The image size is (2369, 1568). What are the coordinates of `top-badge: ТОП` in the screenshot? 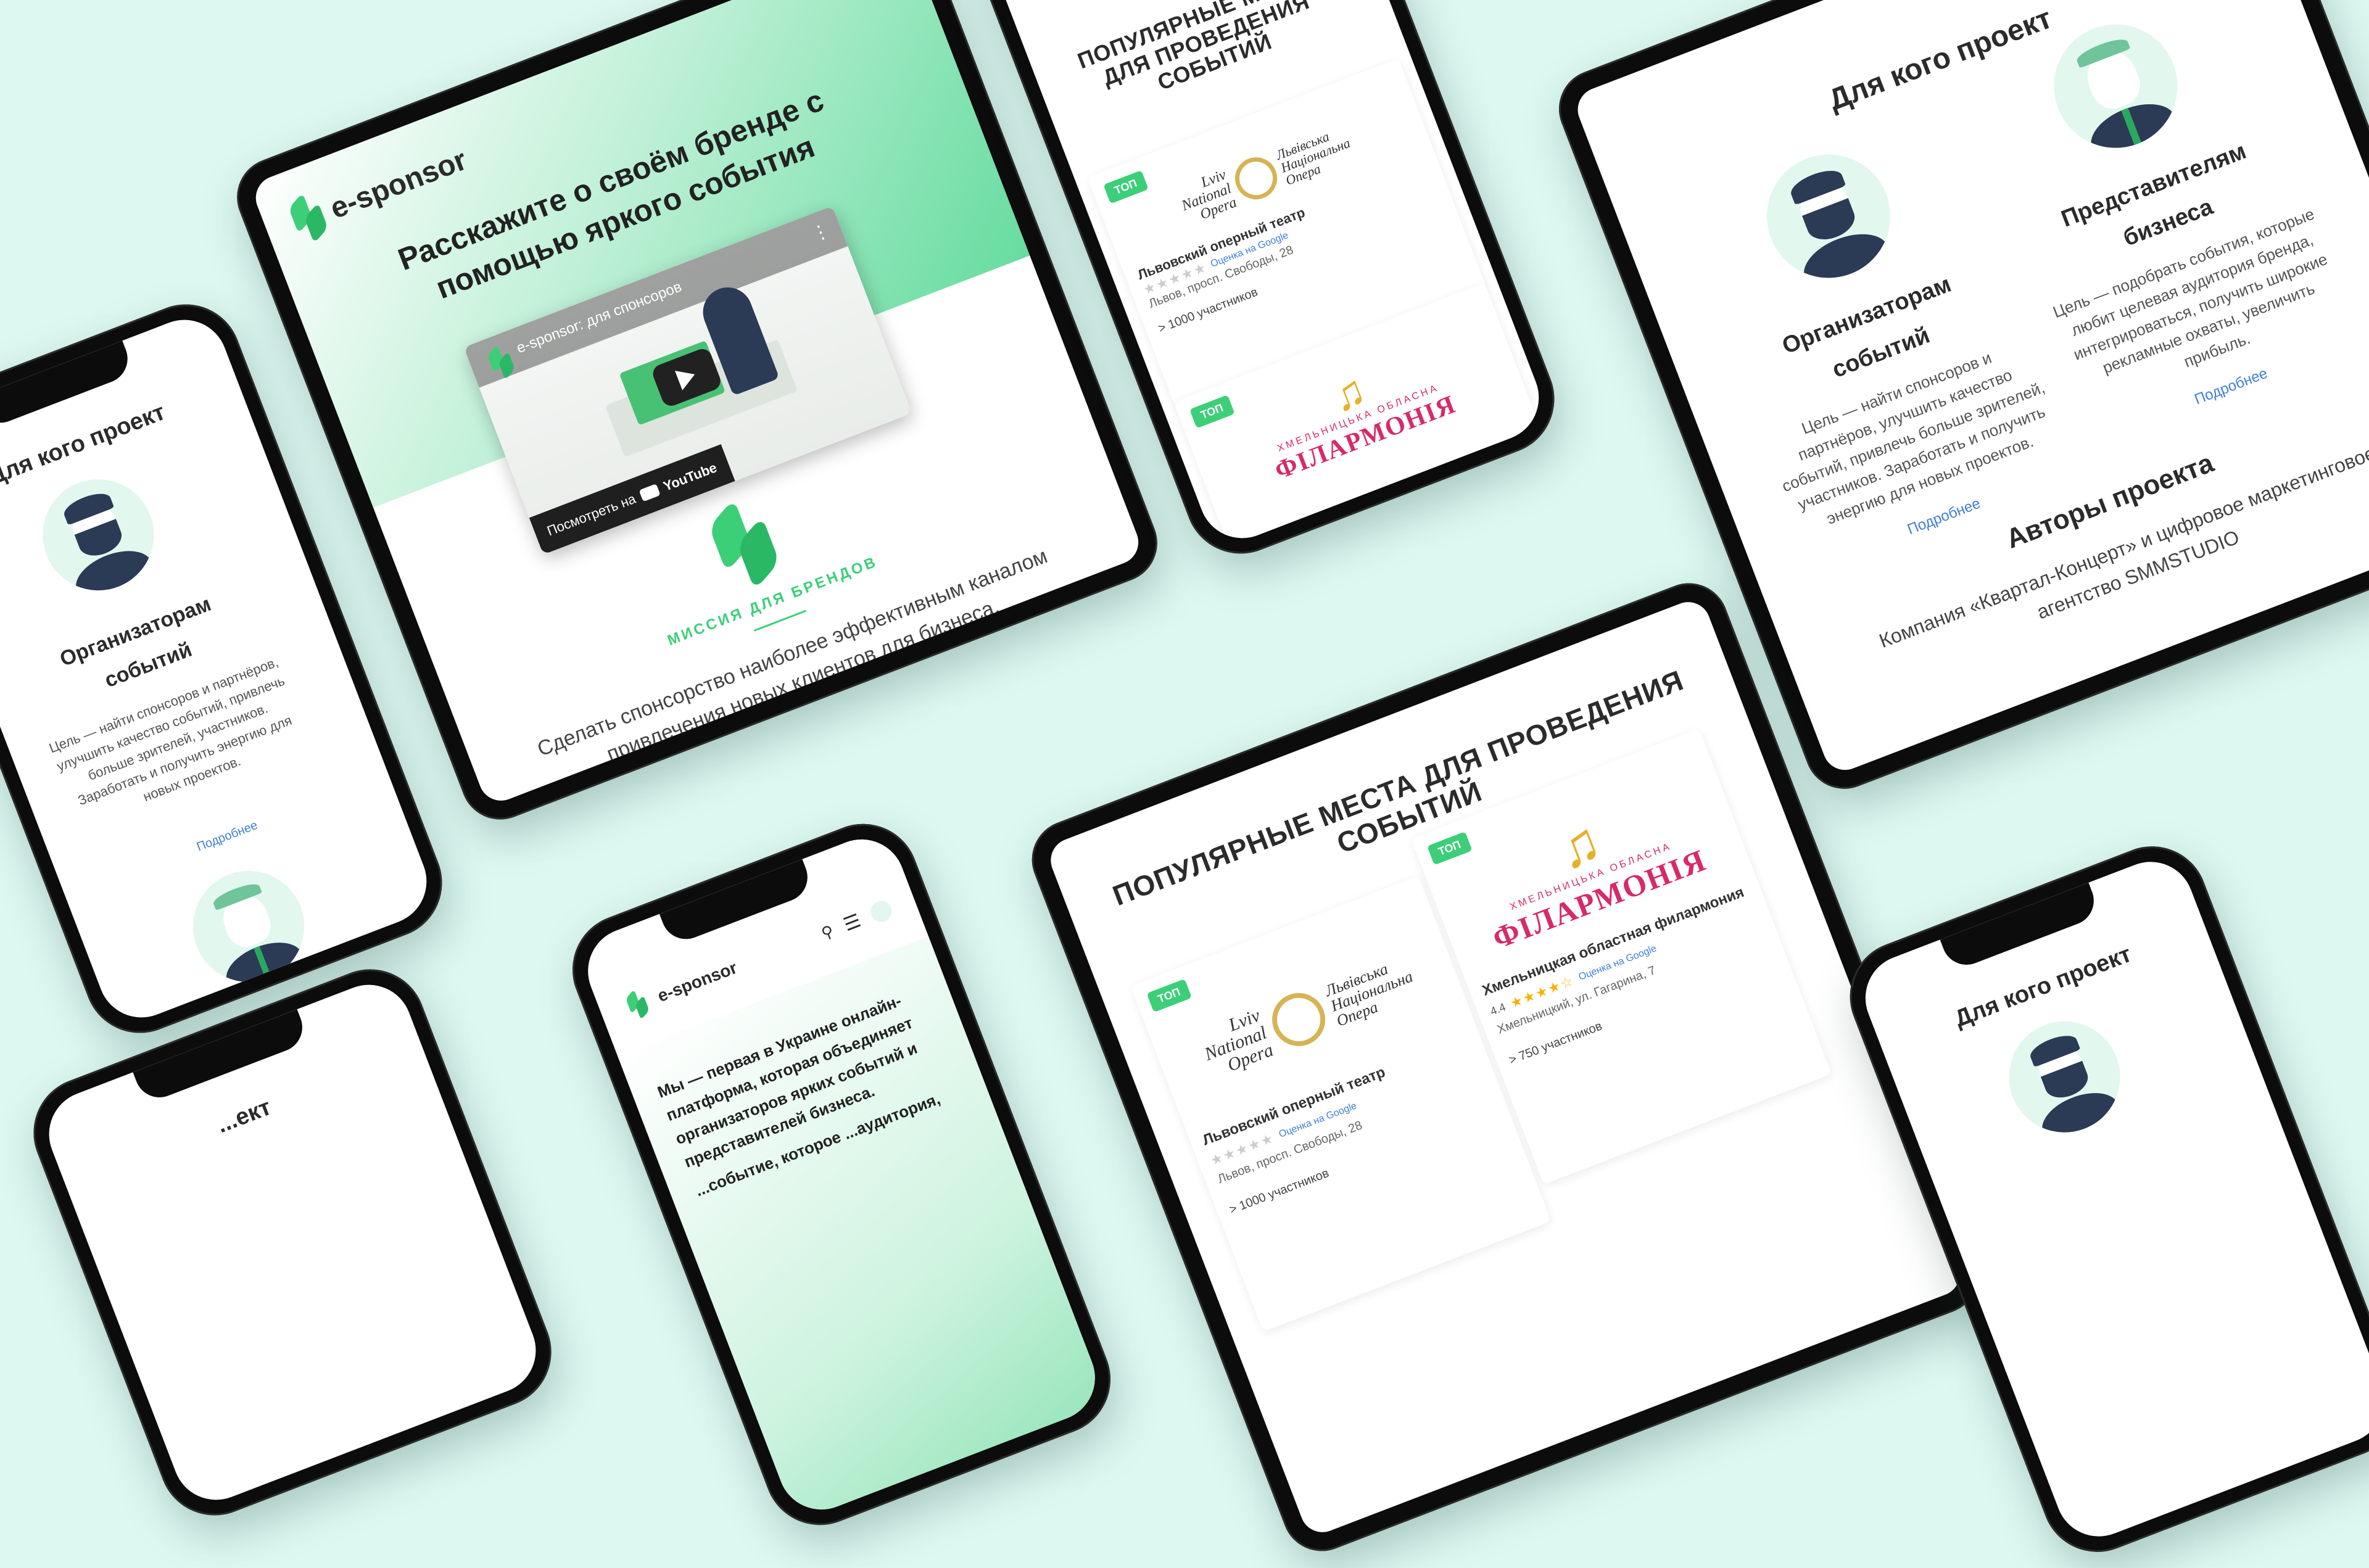 It's located at (1169, 995).